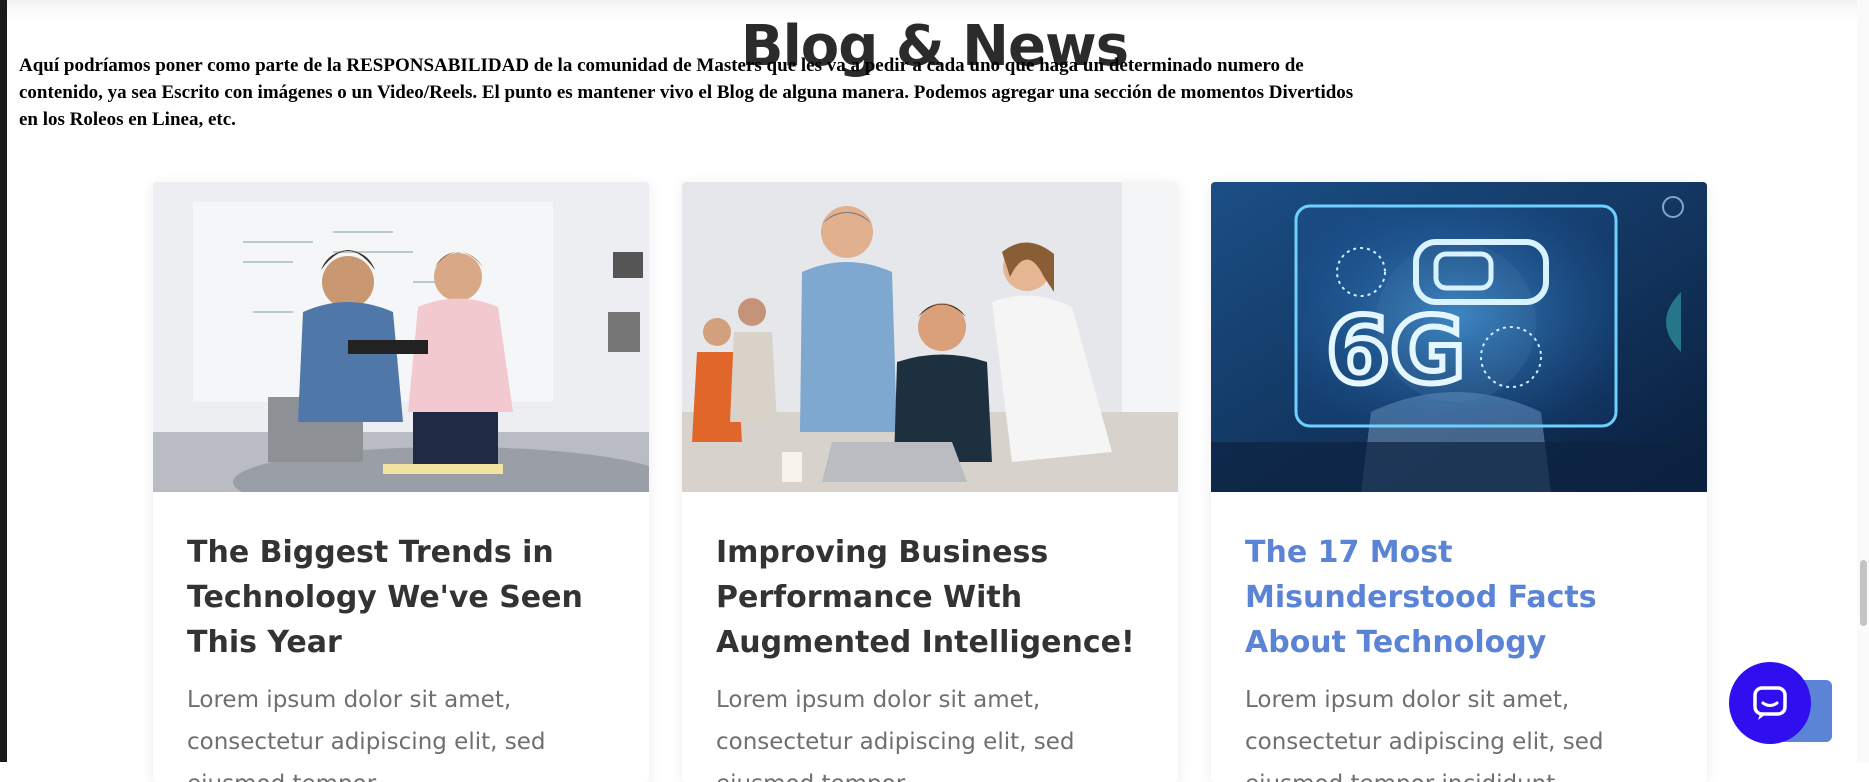 This screenshot has width=1869, height=782. I want to click on blog-card-image: 6G, so click(1459, 337).